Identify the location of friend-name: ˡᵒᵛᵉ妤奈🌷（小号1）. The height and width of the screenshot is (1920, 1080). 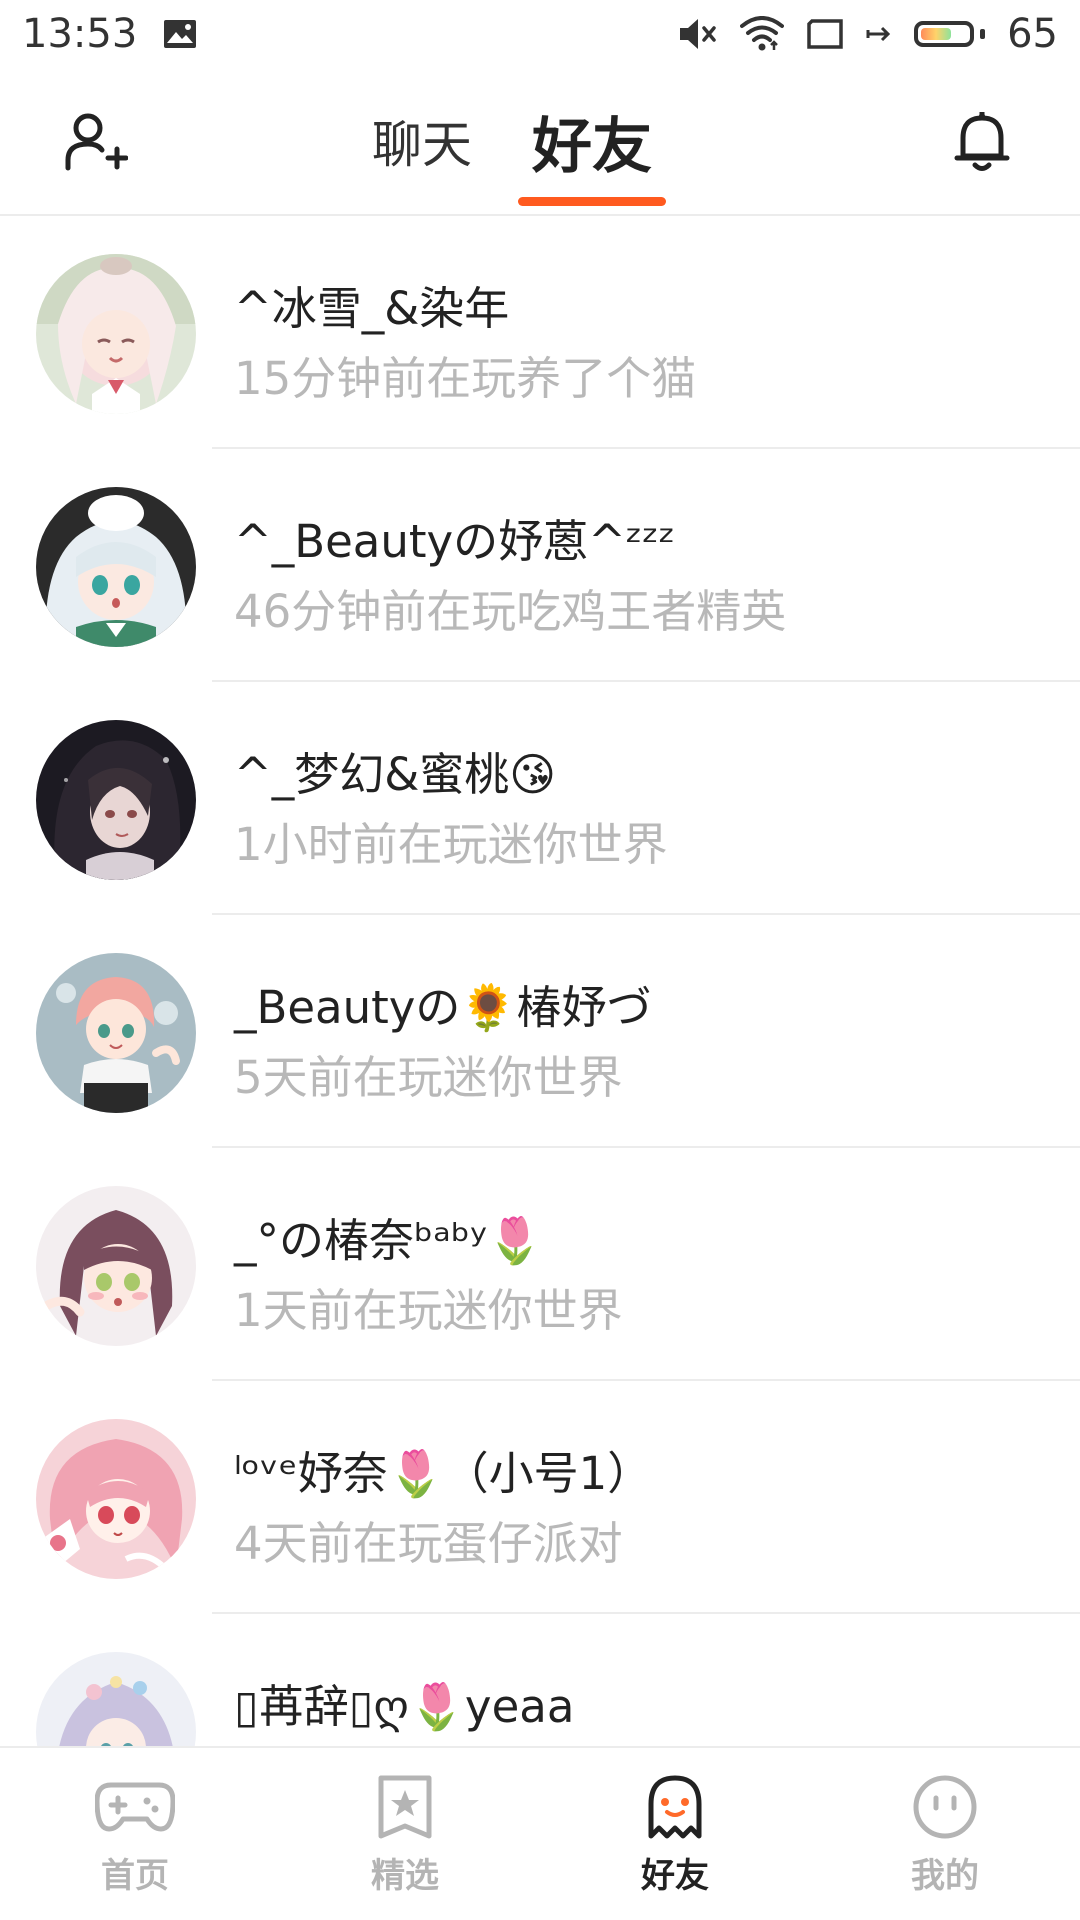
(443, 1473).